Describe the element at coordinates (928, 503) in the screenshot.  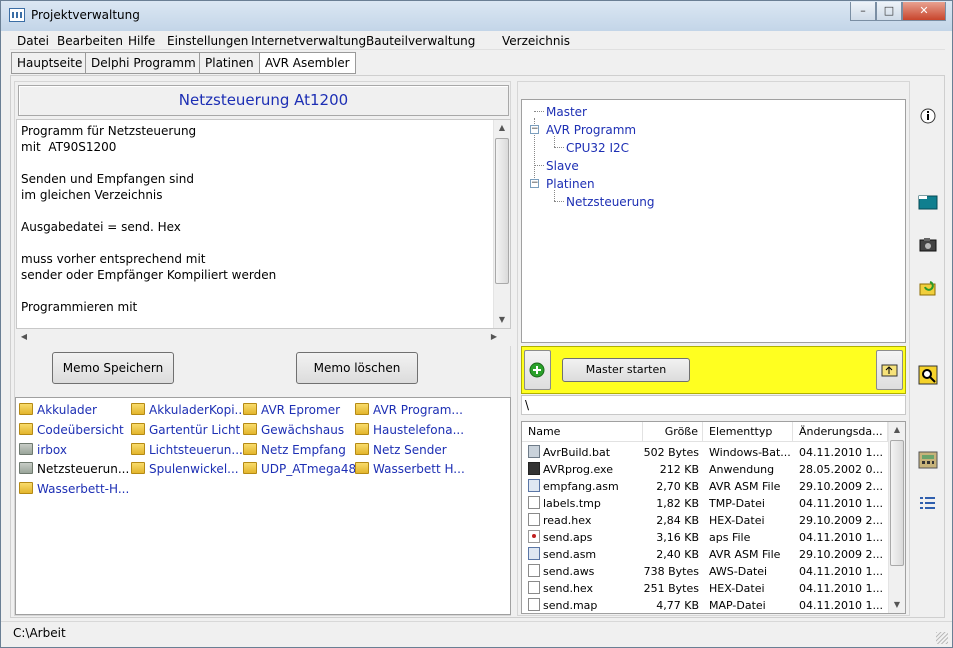
I see `list-icon` at that location.